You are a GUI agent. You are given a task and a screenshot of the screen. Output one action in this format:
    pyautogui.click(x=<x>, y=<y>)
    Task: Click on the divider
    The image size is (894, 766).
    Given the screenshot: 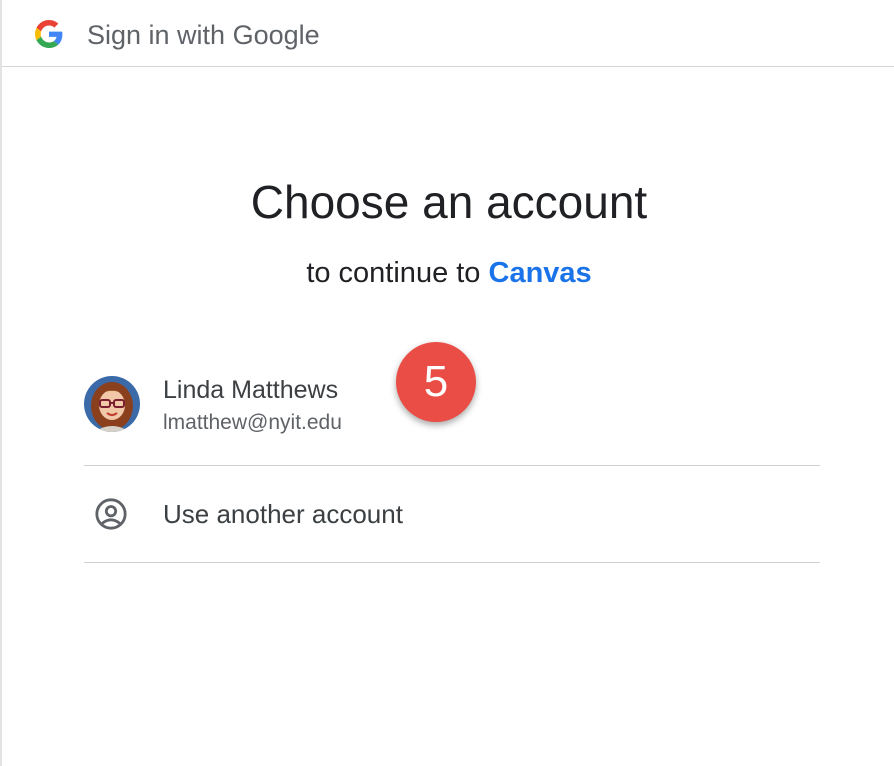 What is the action you would take?
    pyautogui.click(x=452, y=562)
    